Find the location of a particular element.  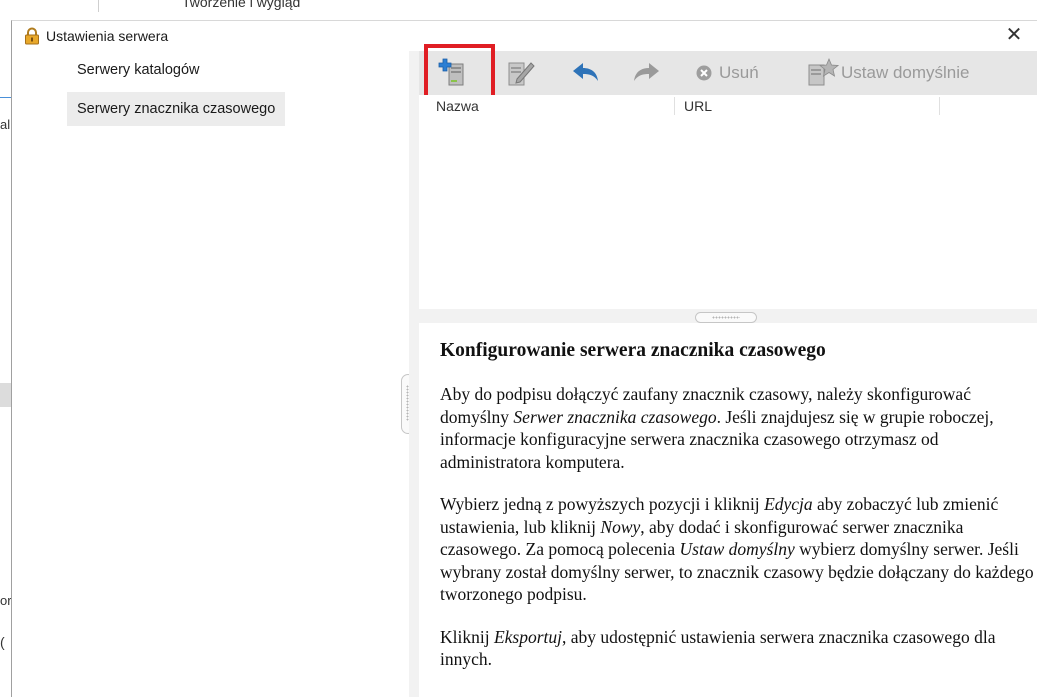

import-button is located at coordinates (585, 73).